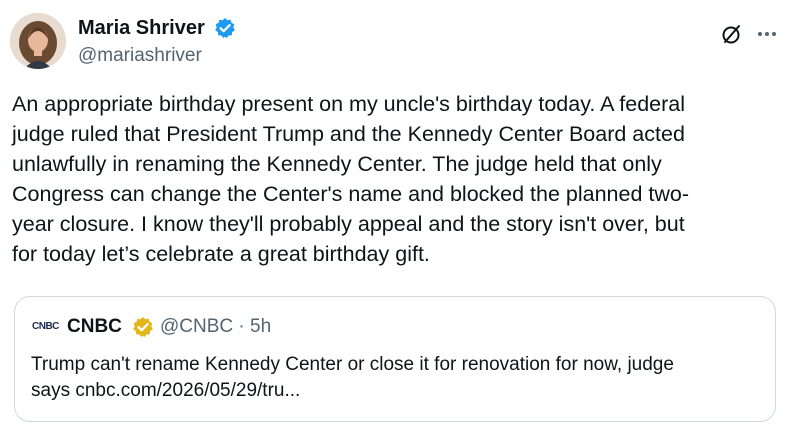  Describe the element at coordinates (143, 327) in the screenshot. I see `gold-verified-badge-icon` at that location.